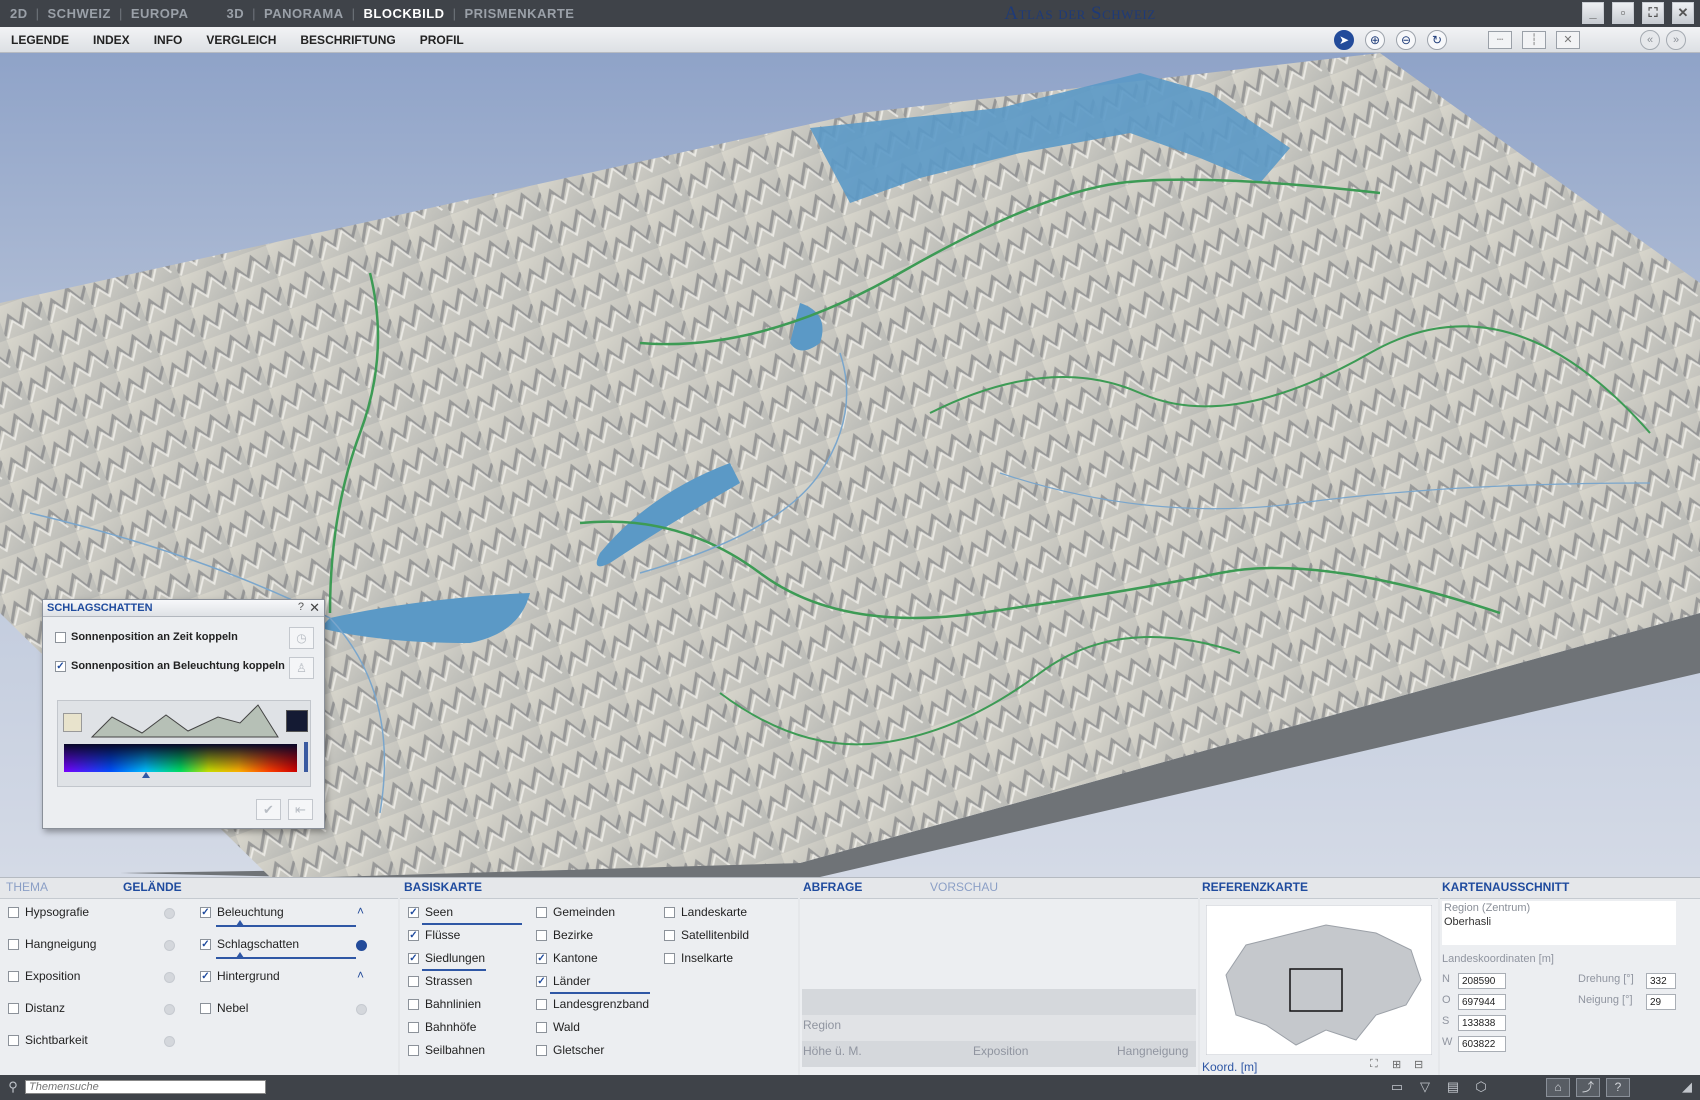 This screenshot has width=1700, height=1100. Describe the element at coordinates (224, 1008) in the screenshot. I see `gelaende-nebel: Nebel` at that location.